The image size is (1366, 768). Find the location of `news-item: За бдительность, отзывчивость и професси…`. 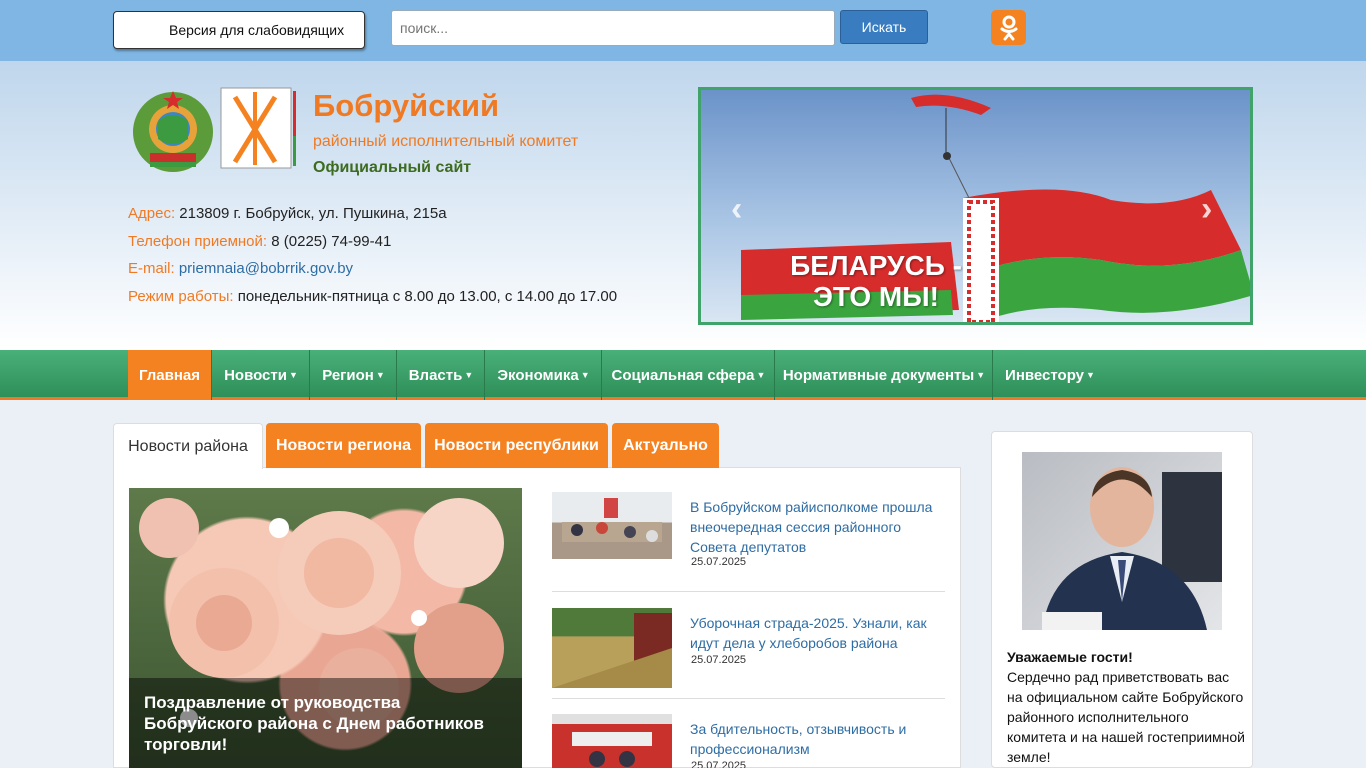

news-item: За бдительность, отзывчивость и професси… is located at coordinates (748, 741).